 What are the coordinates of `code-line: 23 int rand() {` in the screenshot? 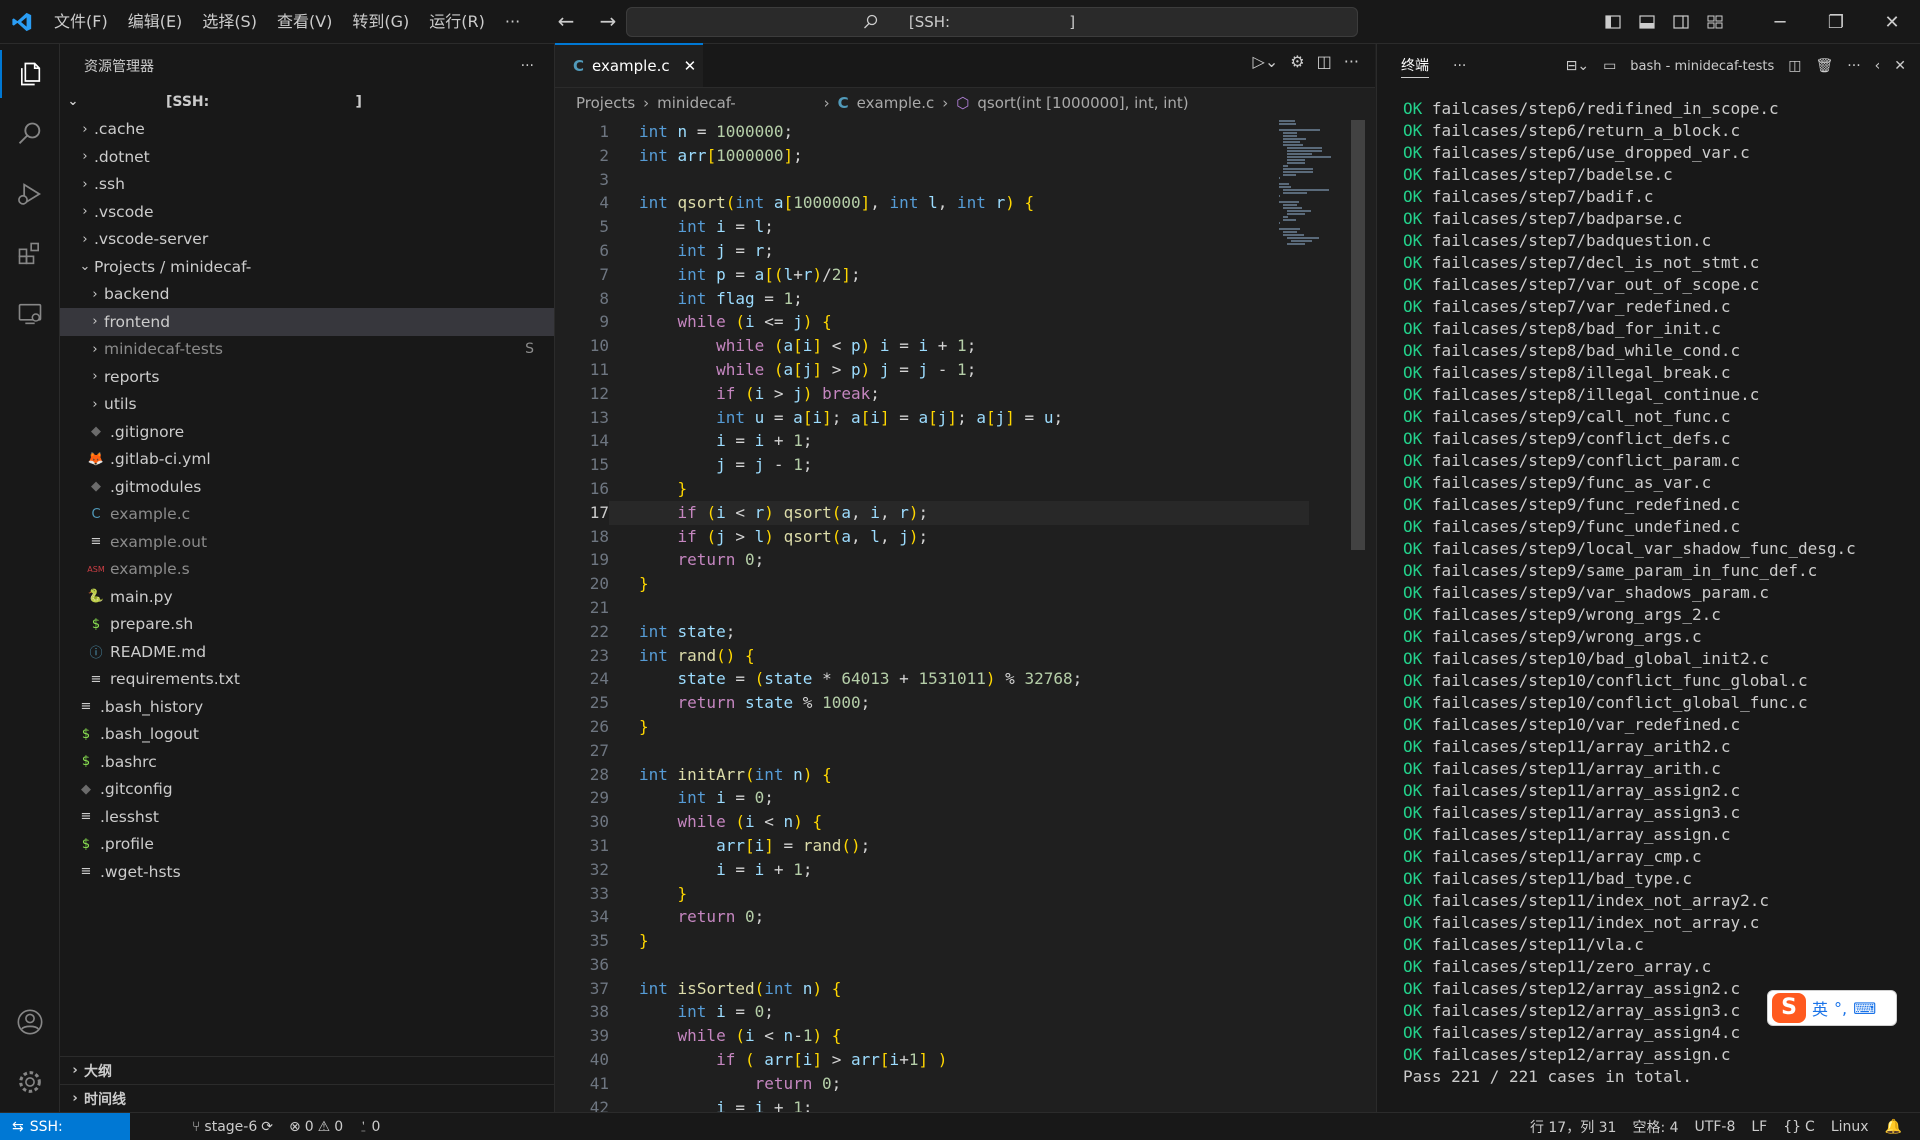 It's located at (955, 656).